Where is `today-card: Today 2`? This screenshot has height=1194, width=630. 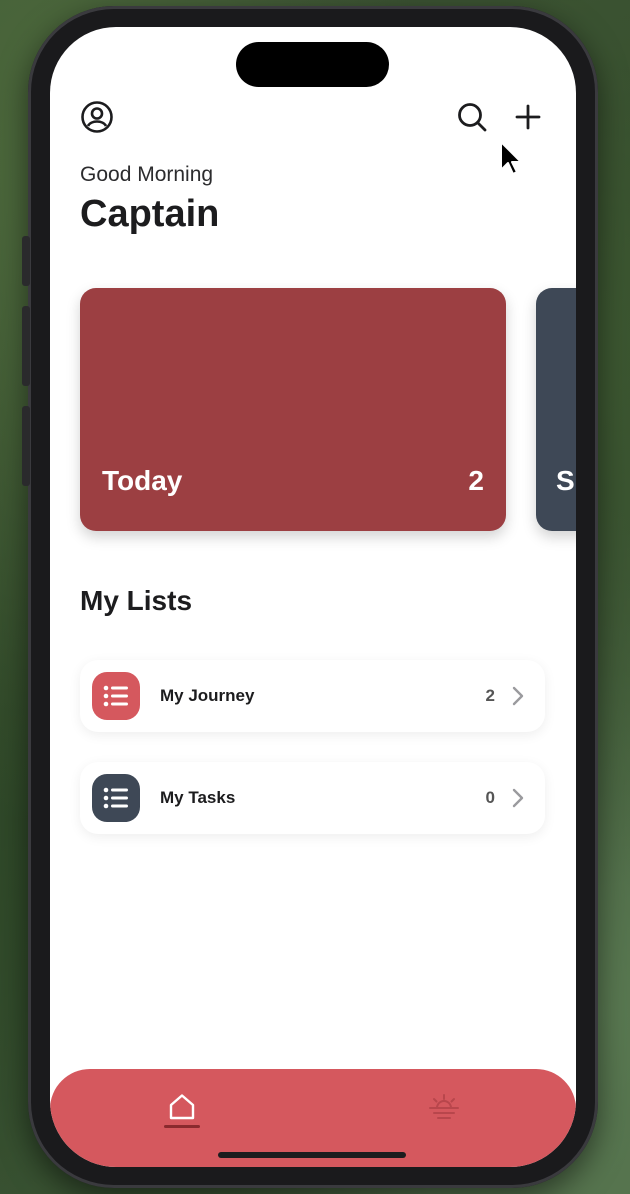
today-card: Today 2 is located at coordinates (293, 409).